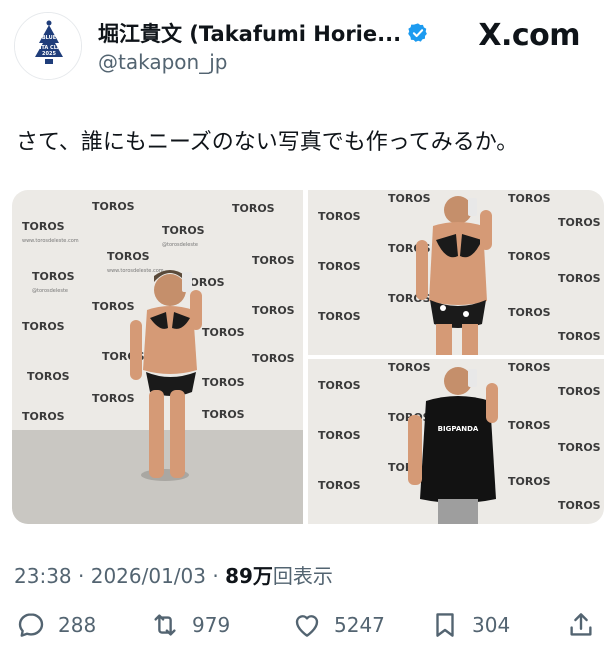 The height and width of the screenshot is (670, 610). What do you see at coordinates (267, 142) in the screenshot?
I see `tweet-text: さて、誰にもニーズのない写真でも作ってみるか。` at bounding box center [267, 142].